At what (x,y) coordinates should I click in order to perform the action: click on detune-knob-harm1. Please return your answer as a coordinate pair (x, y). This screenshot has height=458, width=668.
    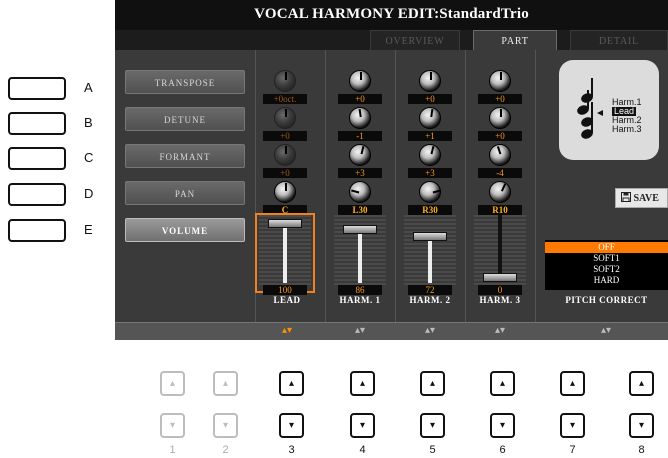
    Looking at the image, I should click on (360, 118).